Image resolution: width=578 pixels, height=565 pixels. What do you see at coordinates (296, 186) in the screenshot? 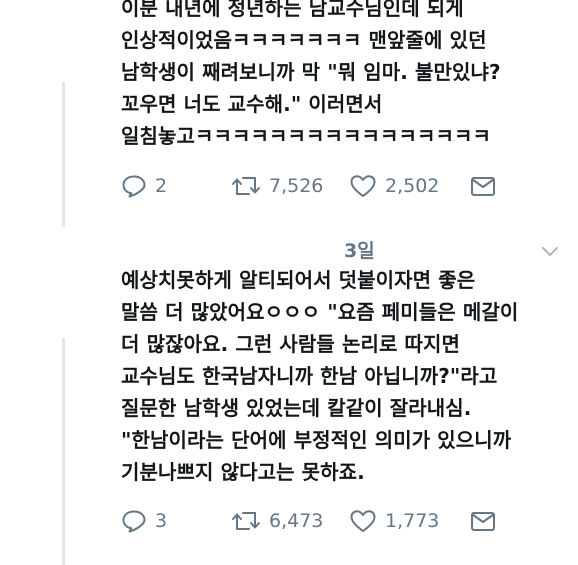
I see `retweet-count: 7,526` at bounding box center [296, 186].